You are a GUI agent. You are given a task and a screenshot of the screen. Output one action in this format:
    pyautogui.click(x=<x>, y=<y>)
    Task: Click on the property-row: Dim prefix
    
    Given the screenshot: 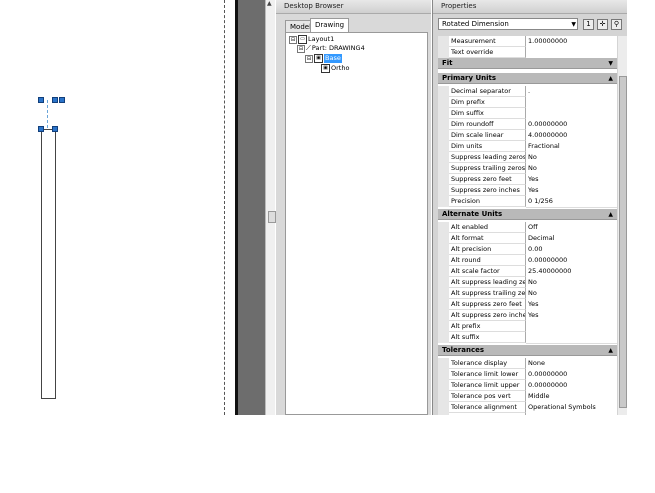 What is the action you would take?
    pyautogui.click(x=527, y=103)
    